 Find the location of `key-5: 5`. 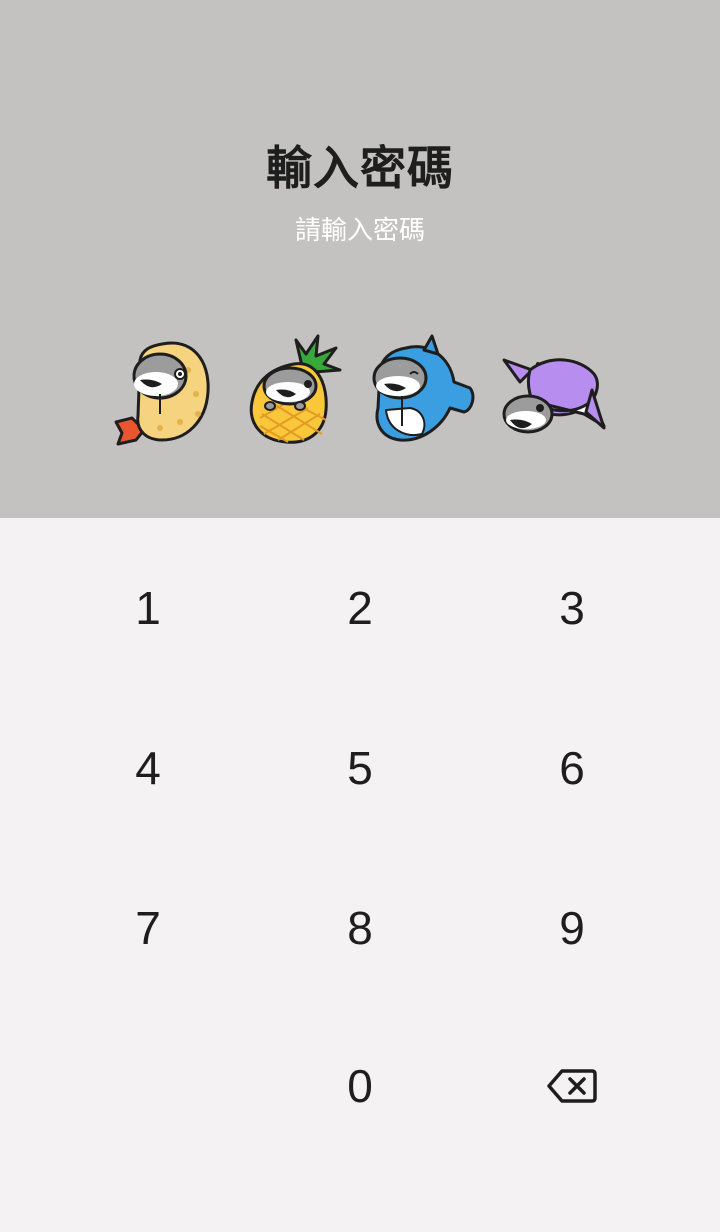

key-5: 5 is located at coordinates (360, 768).